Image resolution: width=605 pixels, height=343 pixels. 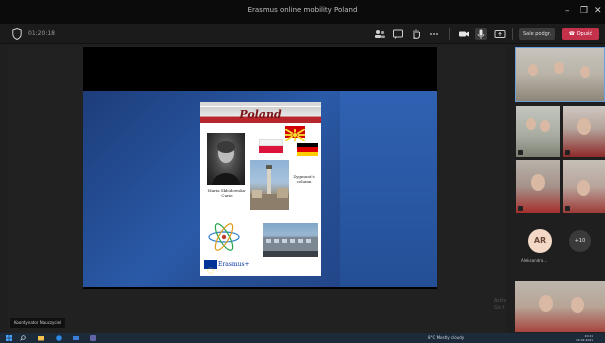 What do you see at coordinates (93, 338) in the screenshot?
I see `teams-icon` at bounding box center [93, 338].